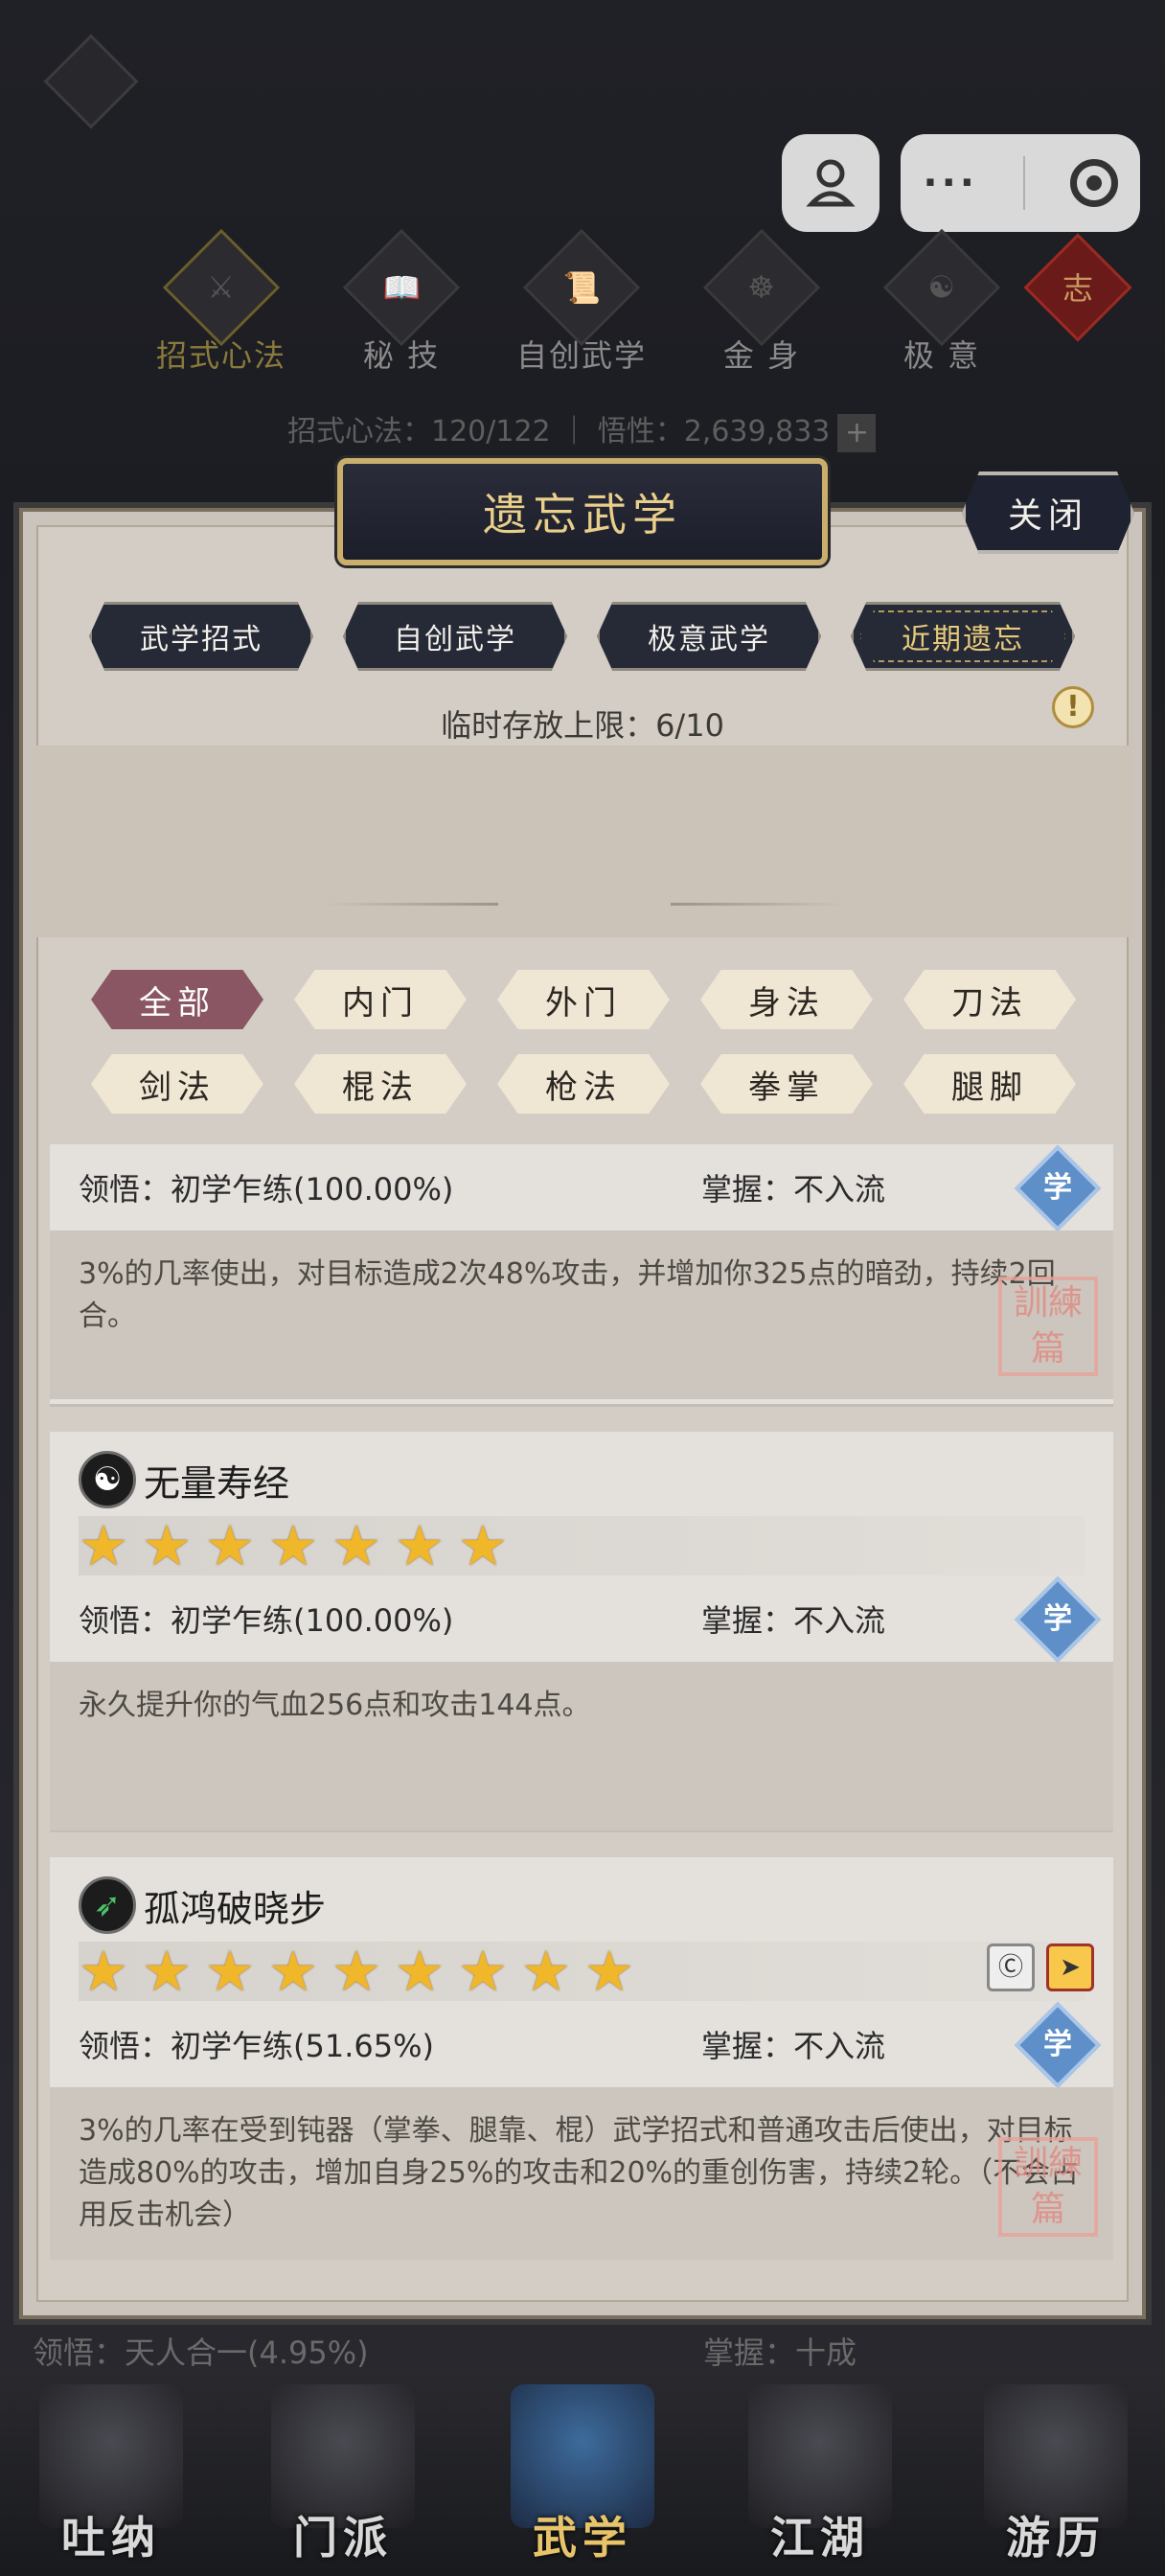 This screenshot has height=2576, width=1165. Describe the element at coordinates (581, 1746) in the screenshot. I see `skill-description: 永久提升你的气血256点和攻击144点。` at that location.